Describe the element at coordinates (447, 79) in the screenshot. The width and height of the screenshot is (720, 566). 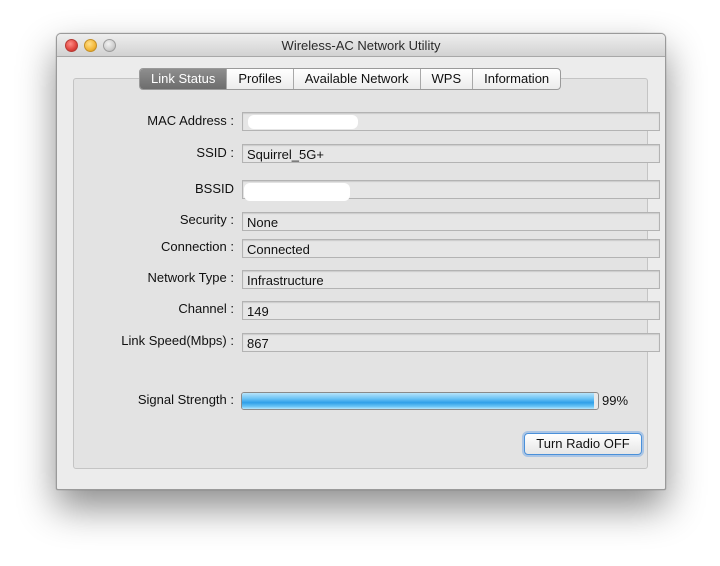
I see `tab-wps: WPS` at that location.